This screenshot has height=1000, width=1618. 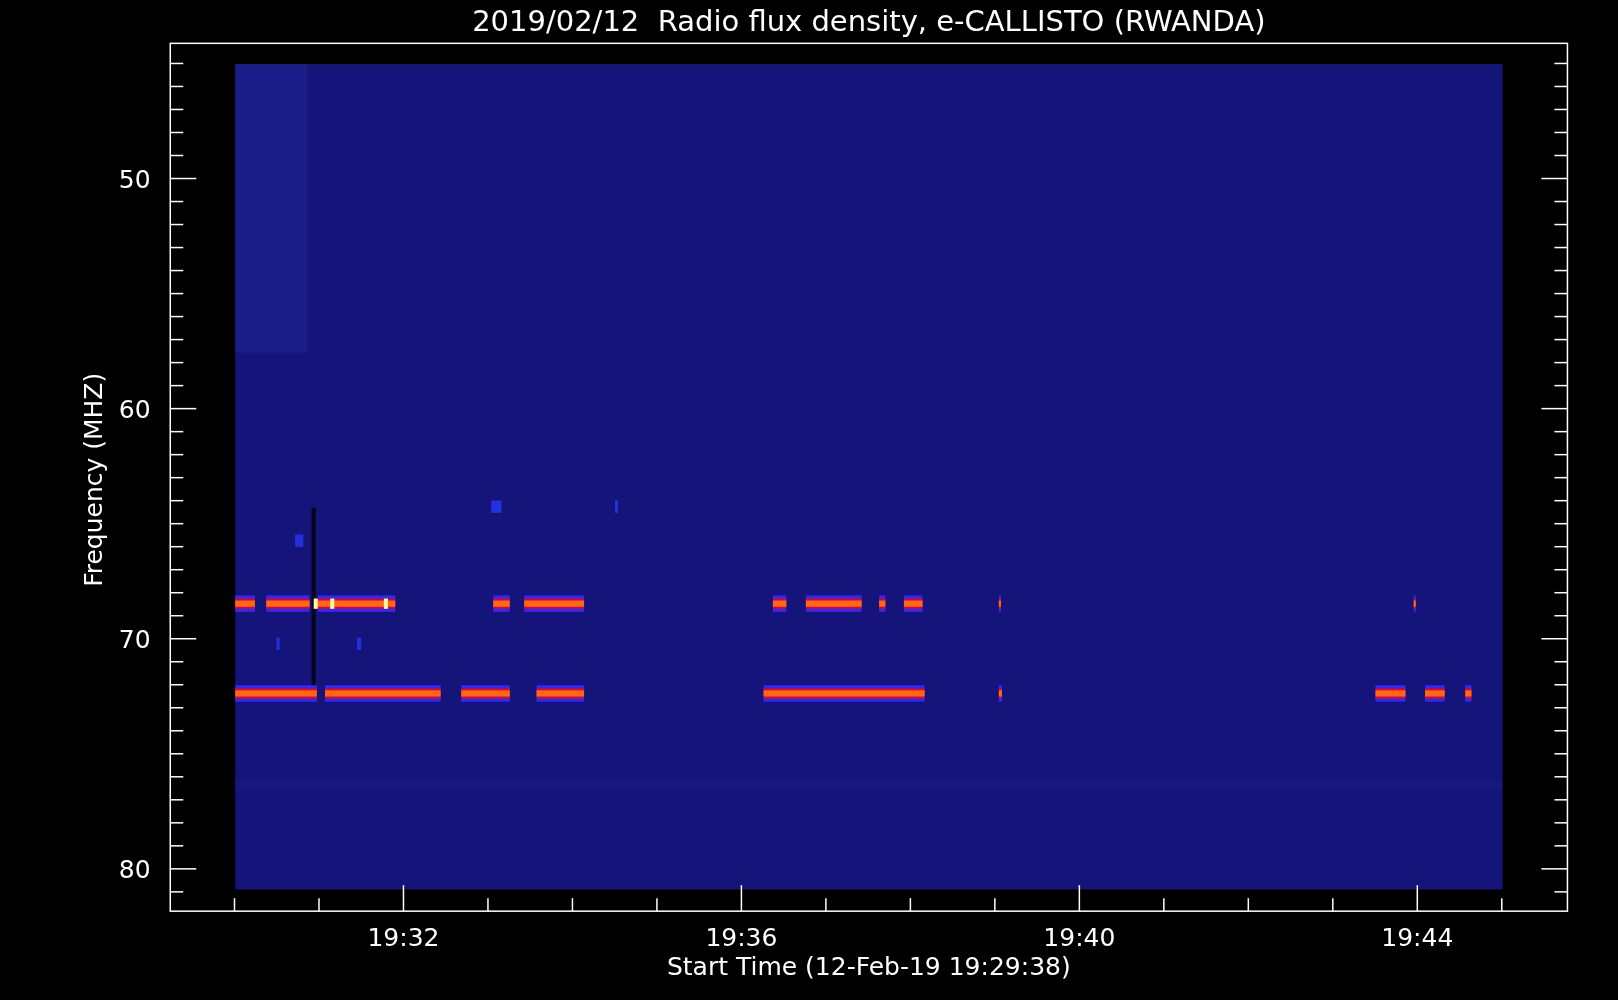 What do you see at coordinates (94, 479) in the screenshot?
I see `y-axis-label: Frequency (MHZ)` at bounding box center [94, 479].